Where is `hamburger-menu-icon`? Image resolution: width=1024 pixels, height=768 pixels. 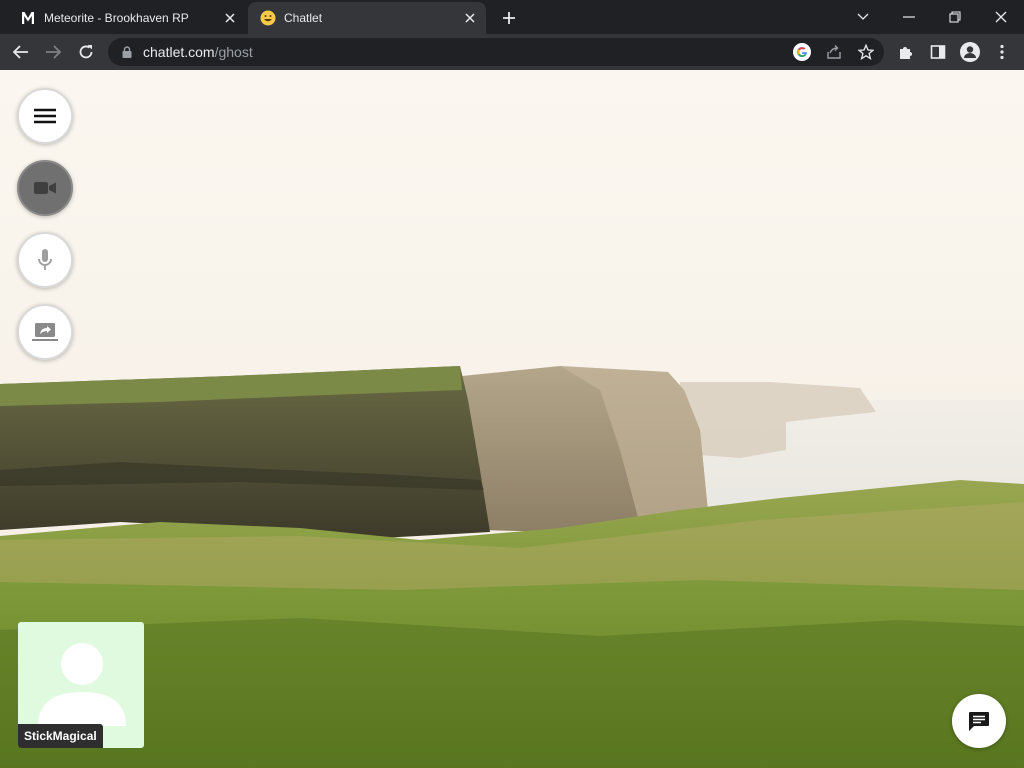 hamburger-menu-icon is located at coordinates (45, 116).